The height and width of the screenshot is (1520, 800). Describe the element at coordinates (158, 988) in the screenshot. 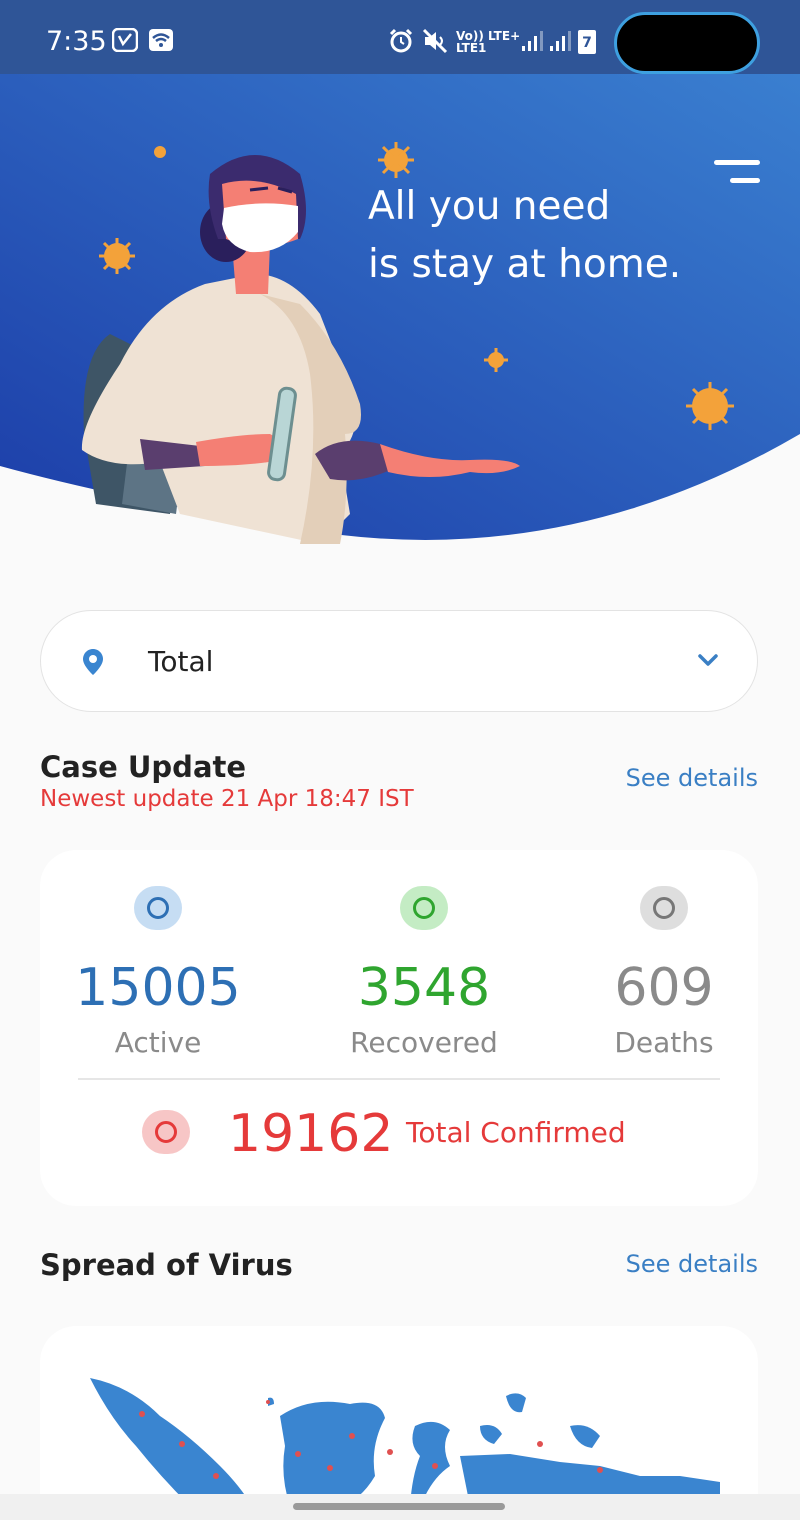

I see `active-count: 15005` at that location.